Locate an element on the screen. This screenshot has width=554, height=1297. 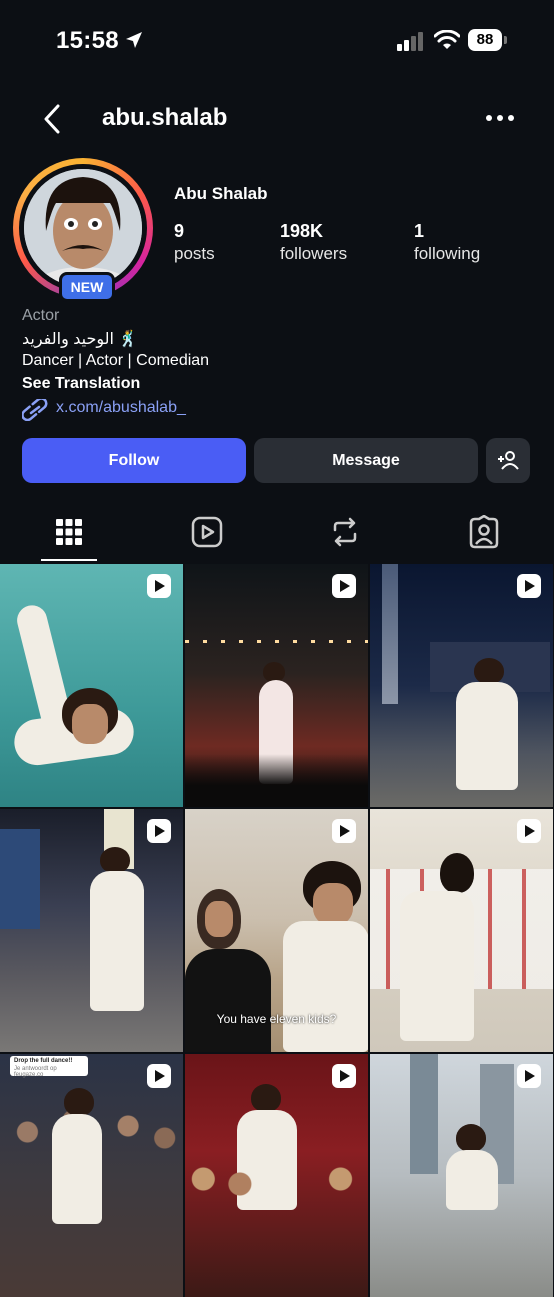
more-options-icon is located at coordinates (500, 118).